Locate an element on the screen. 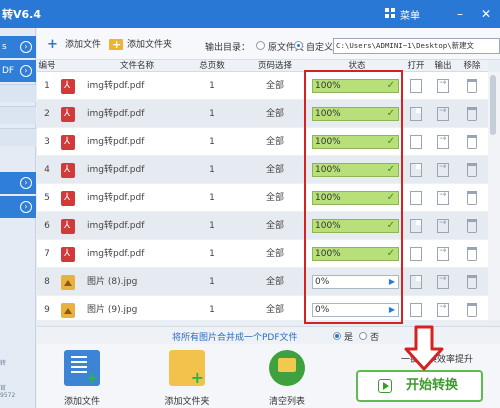 The height and width of the screenshot is (408, 500). title-bar: 转V6.4 菜单 – ✕ is located at coordinates (250, 14).